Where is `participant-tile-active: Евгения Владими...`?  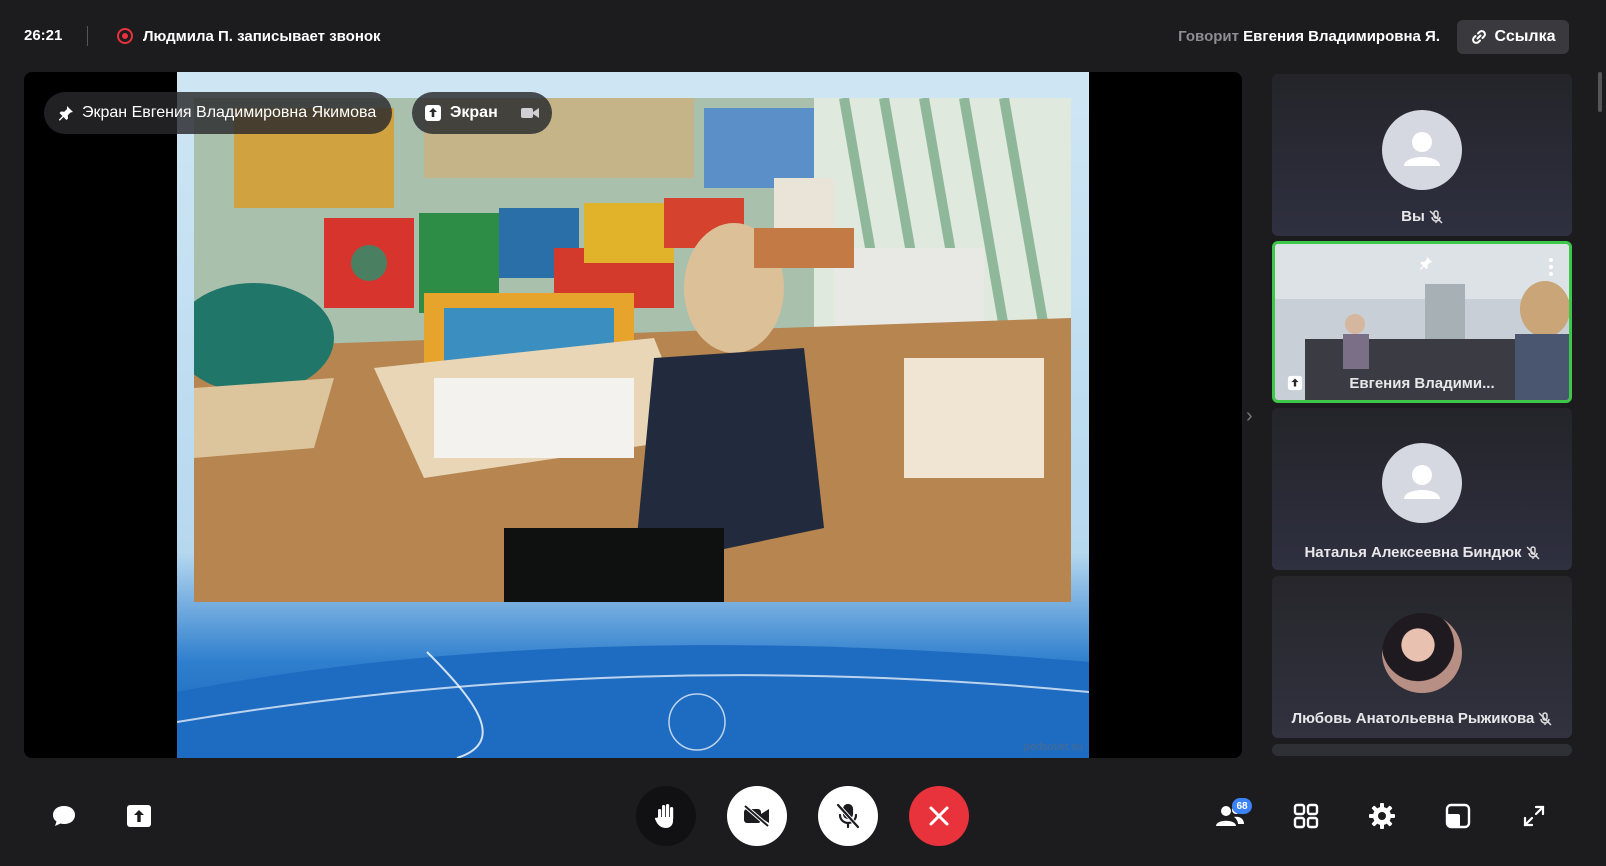 participant-tile-active: Евгения Владими... is located at coordinates (1422, 322).